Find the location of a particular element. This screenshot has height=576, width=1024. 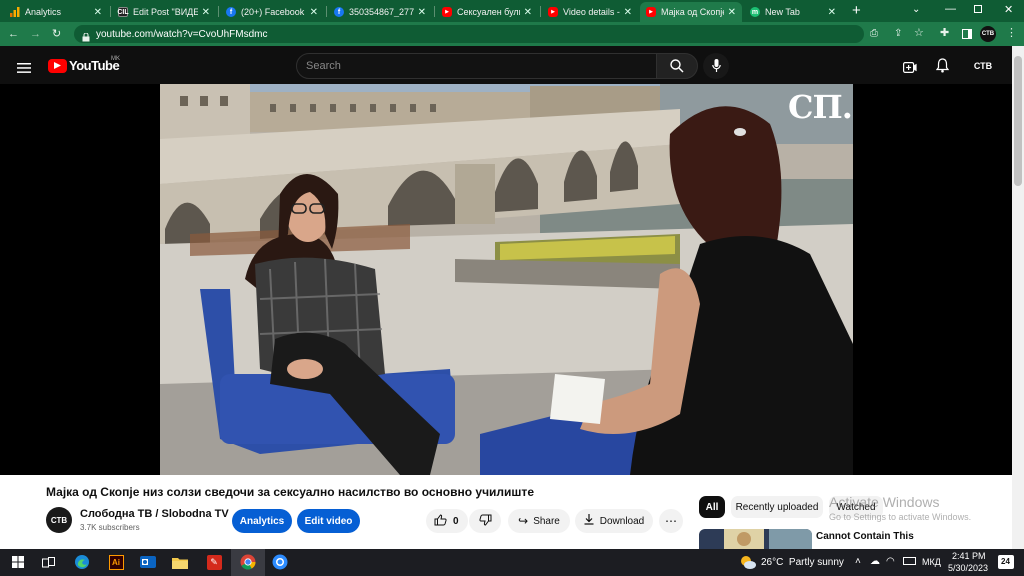

tab-search-icon: ⌄ is located at coordinates (916, 9).